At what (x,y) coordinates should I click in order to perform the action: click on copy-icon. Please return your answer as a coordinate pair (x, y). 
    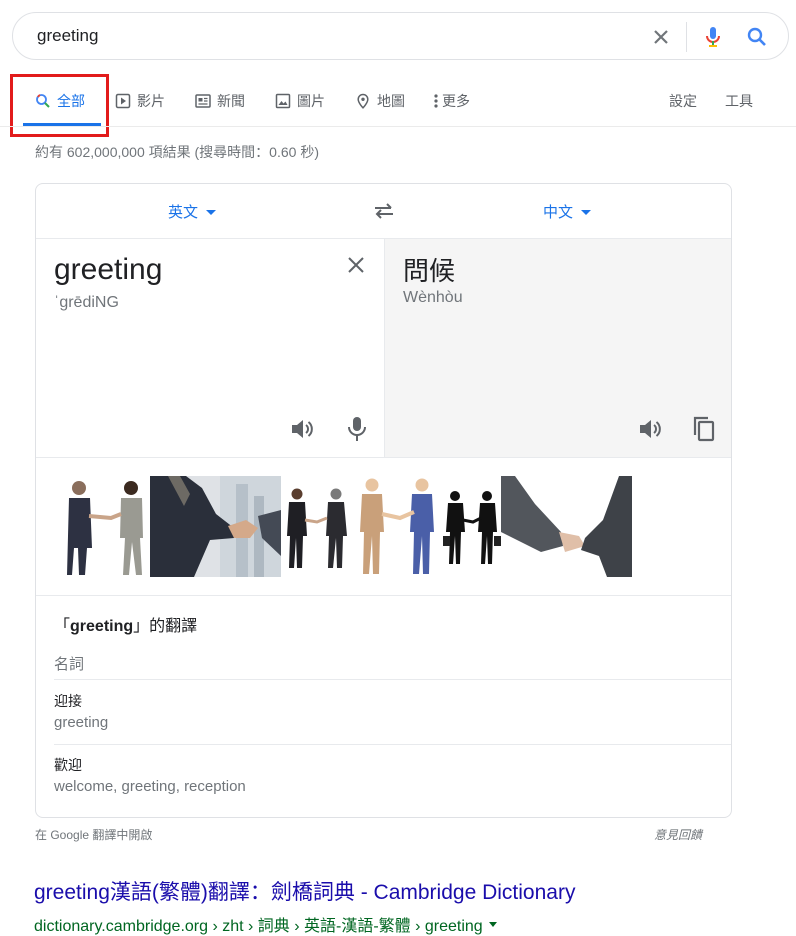
    Looking at the image, I should click on (704, 429).